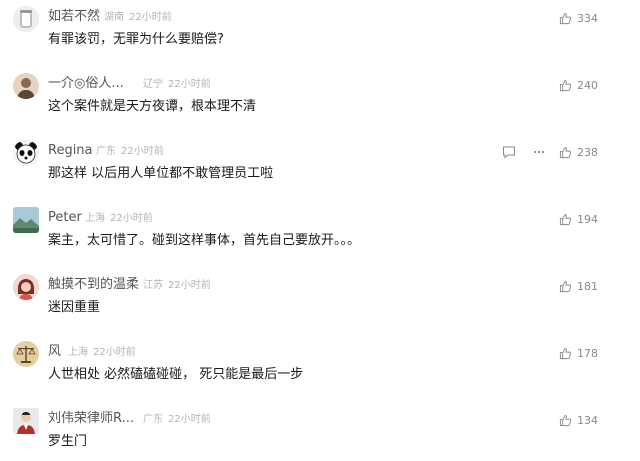 The image size is (640, 461). I want to click on jar-avatar-icon, so click(26, 19).